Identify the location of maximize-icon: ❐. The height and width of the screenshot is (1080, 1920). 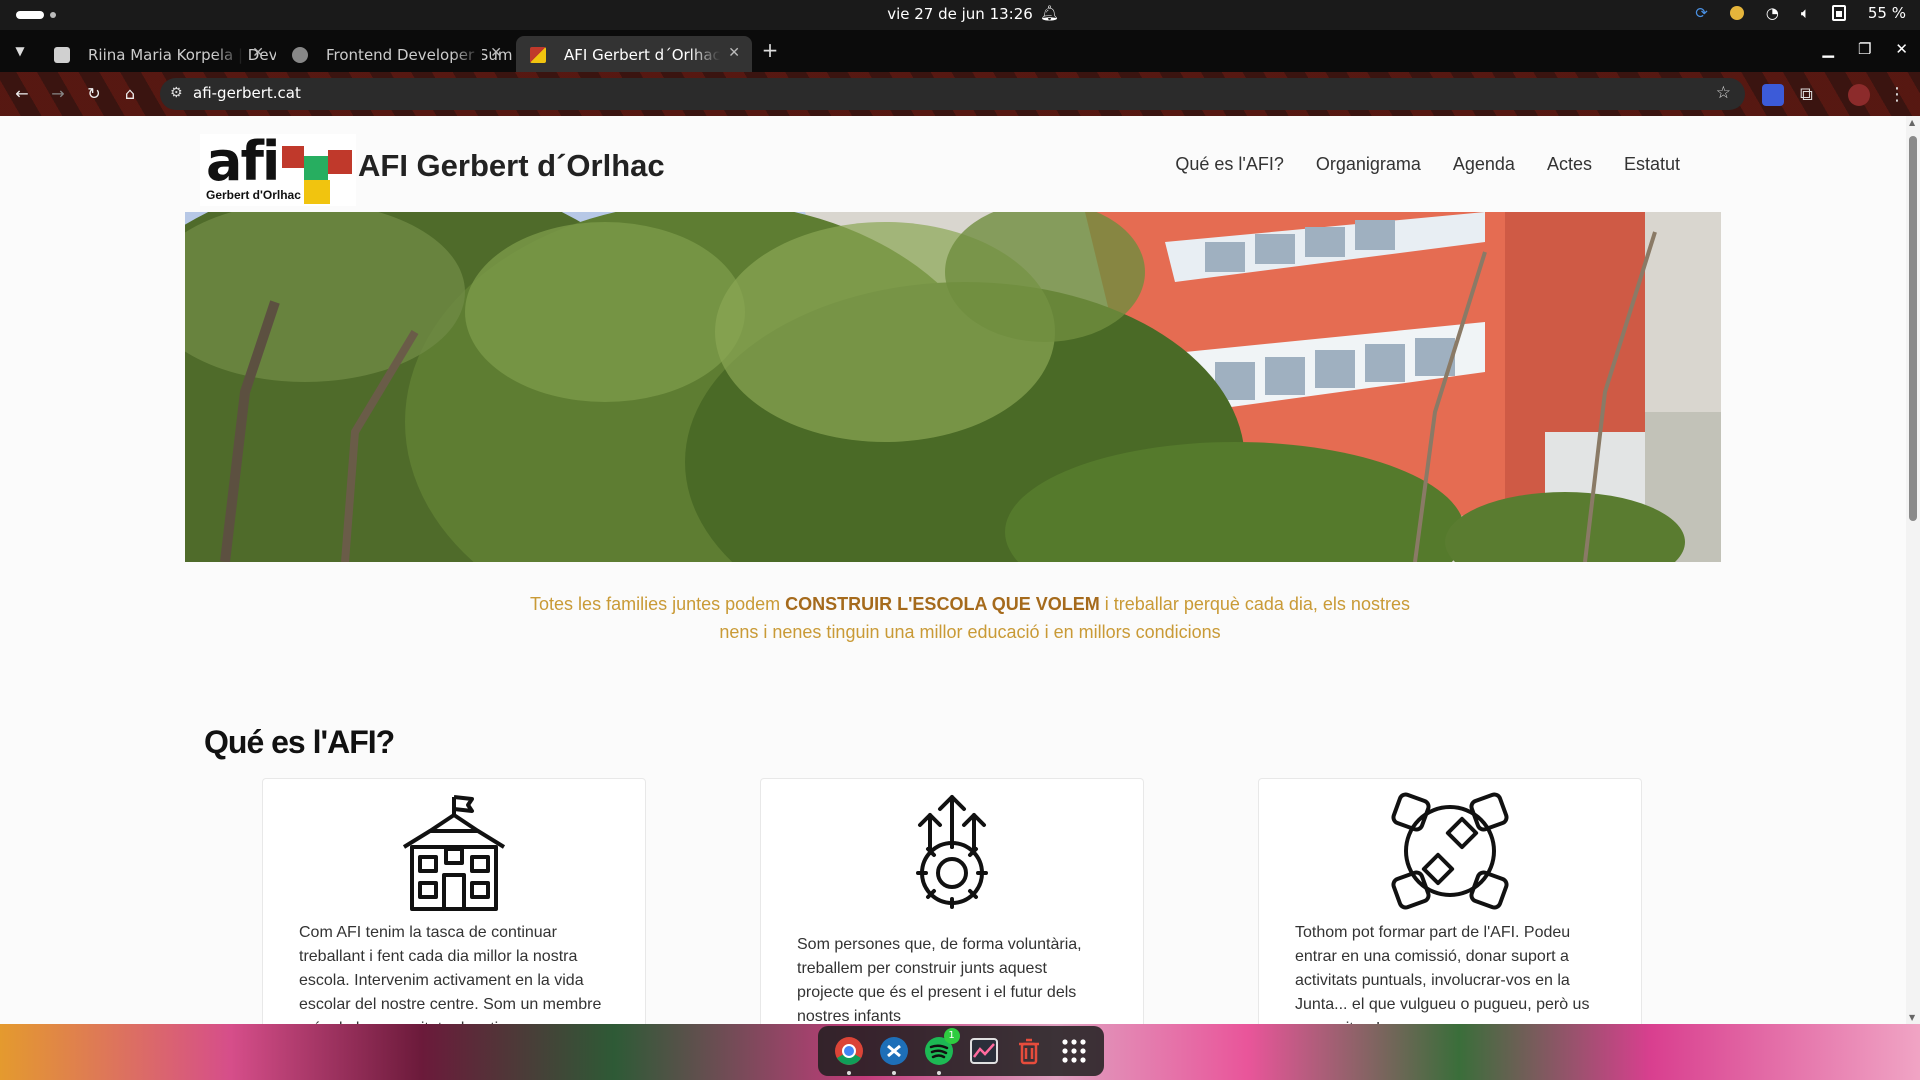
(1864, 49).